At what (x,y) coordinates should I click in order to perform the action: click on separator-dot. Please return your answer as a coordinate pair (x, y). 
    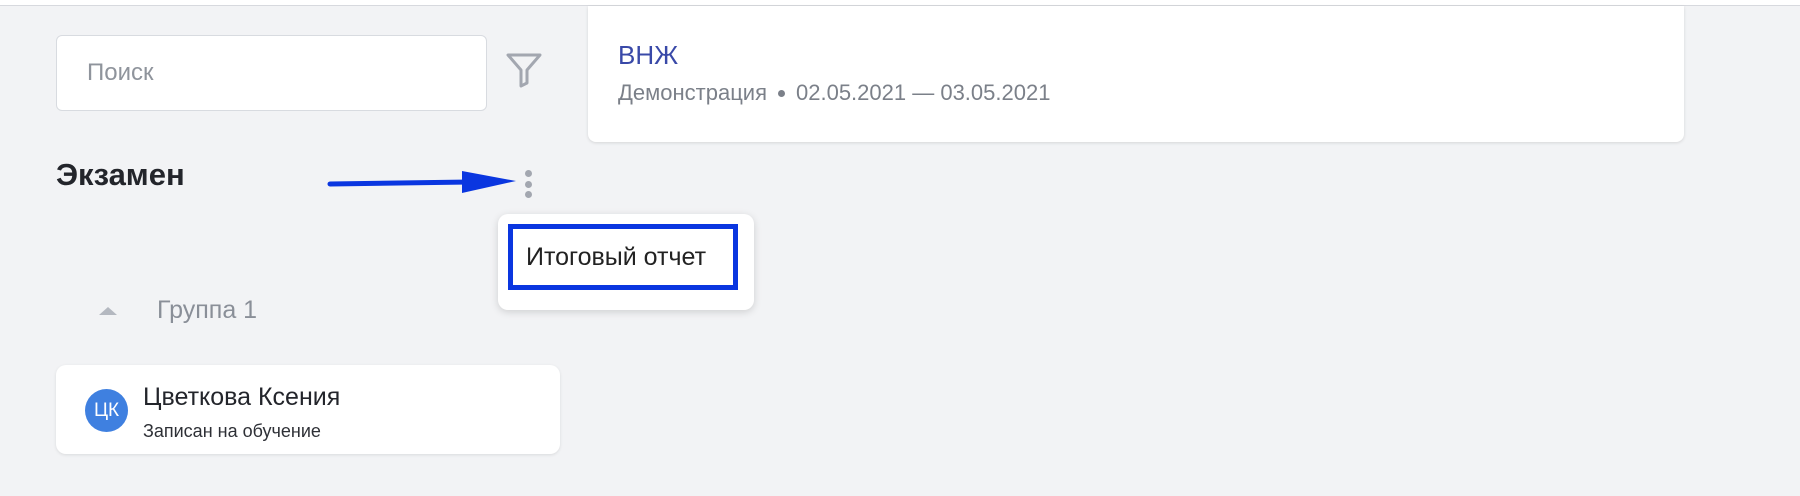
    Looking at the image, I should click on (781, 93).